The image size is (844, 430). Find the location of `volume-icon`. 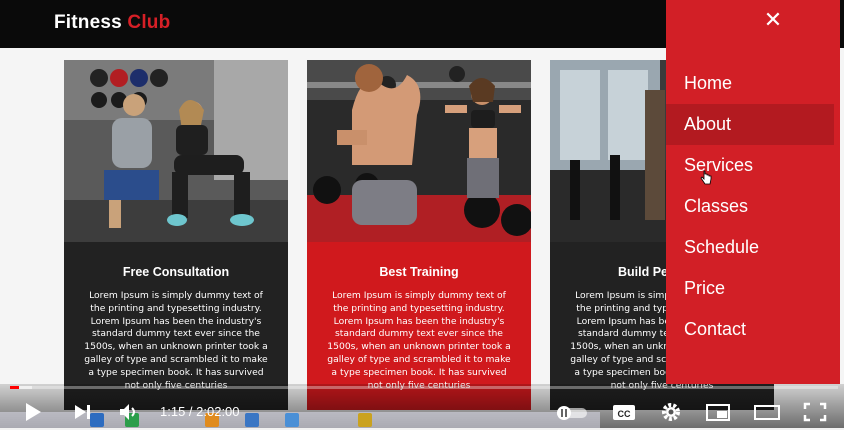

volume-icon is located at coordinates (129, 412).